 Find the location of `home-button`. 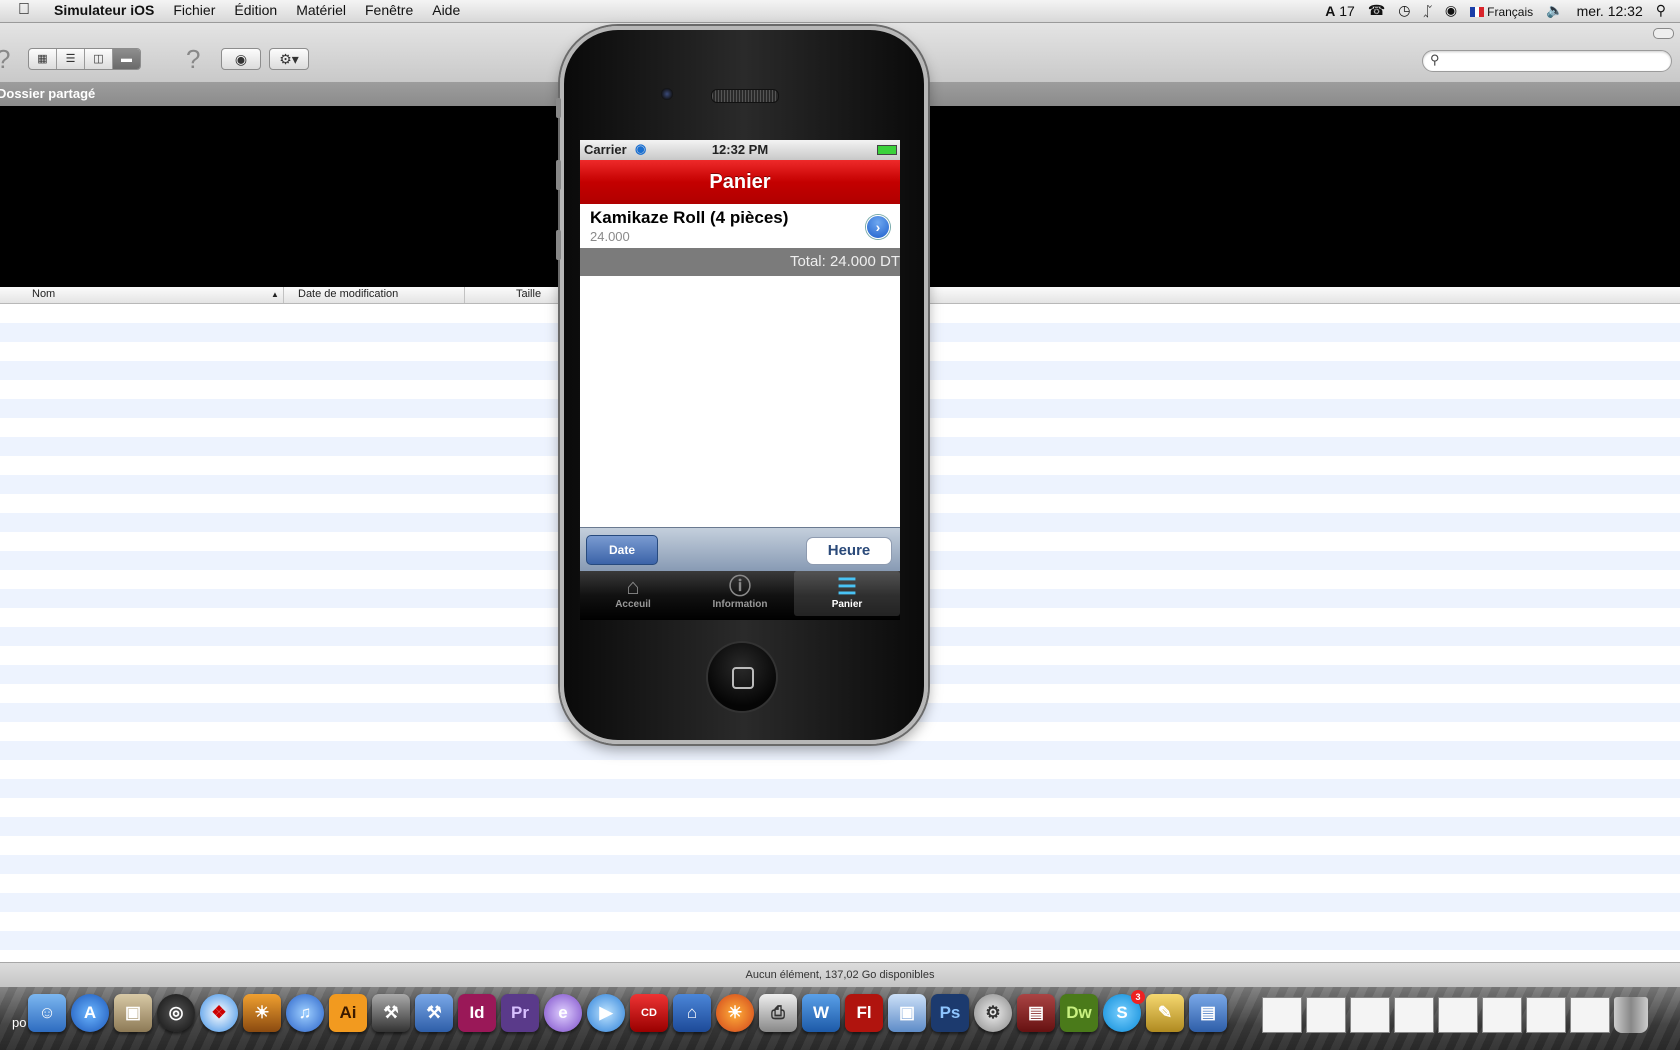

home-button is located at coordinates (742, 677).